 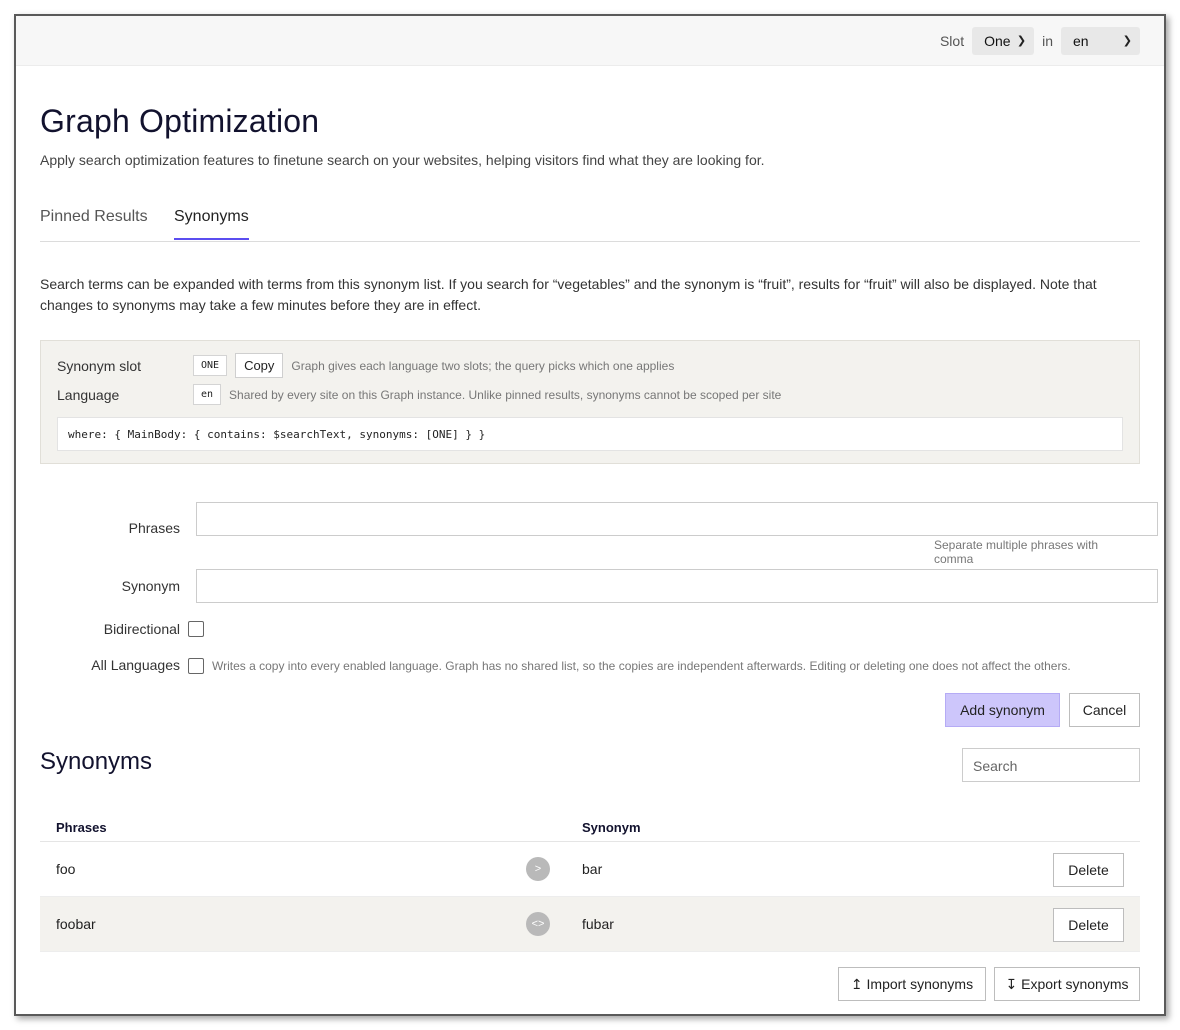 What do you see at coordinates (76, 924) in the screenshot?
I see `row-phrases: foobar` at bounding box center [76, 924].